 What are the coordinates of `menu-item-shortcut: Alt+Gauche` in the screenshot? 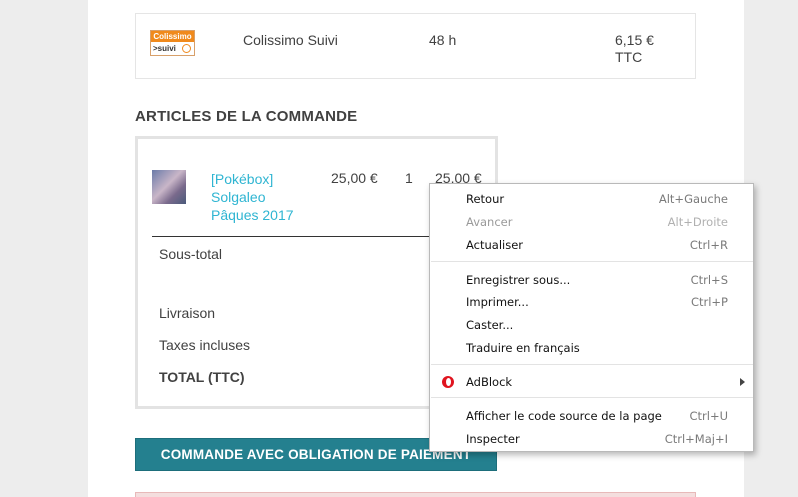 It's located at (693, 199).